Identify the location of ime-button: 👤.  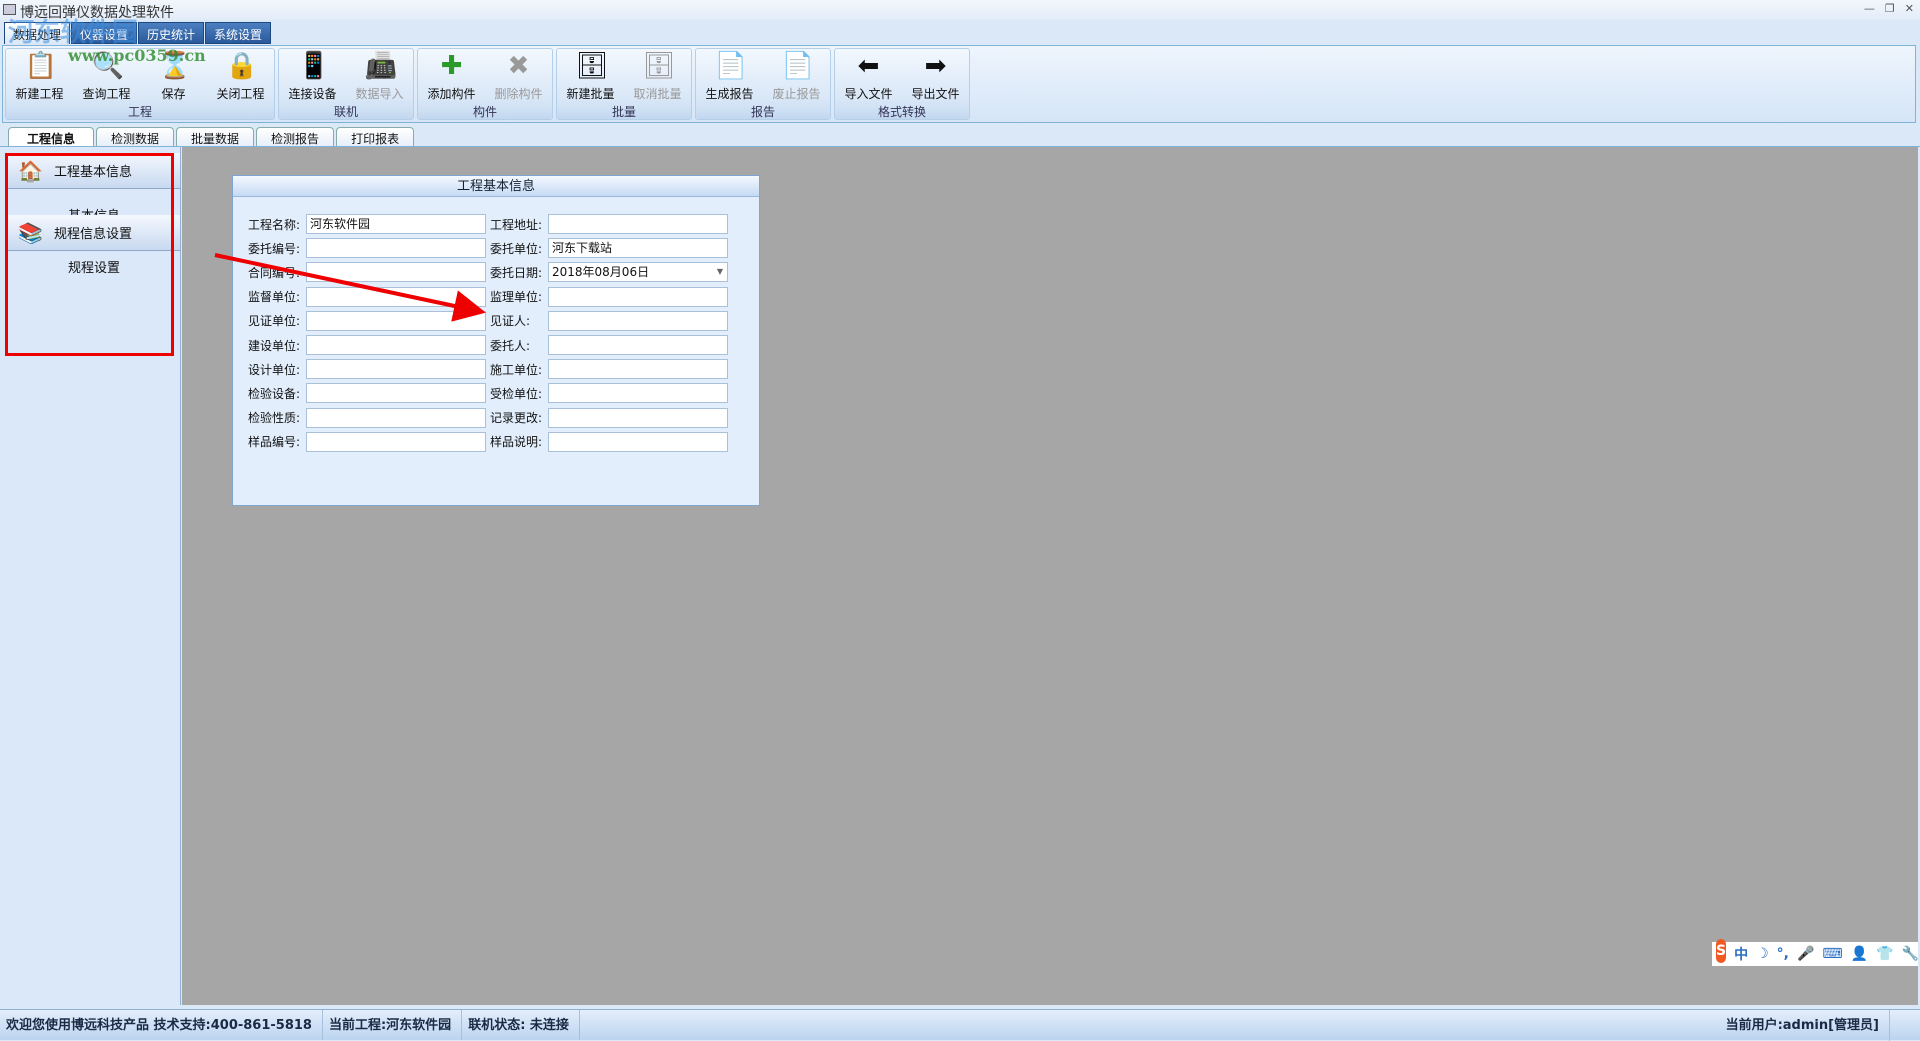
(1859, 954).